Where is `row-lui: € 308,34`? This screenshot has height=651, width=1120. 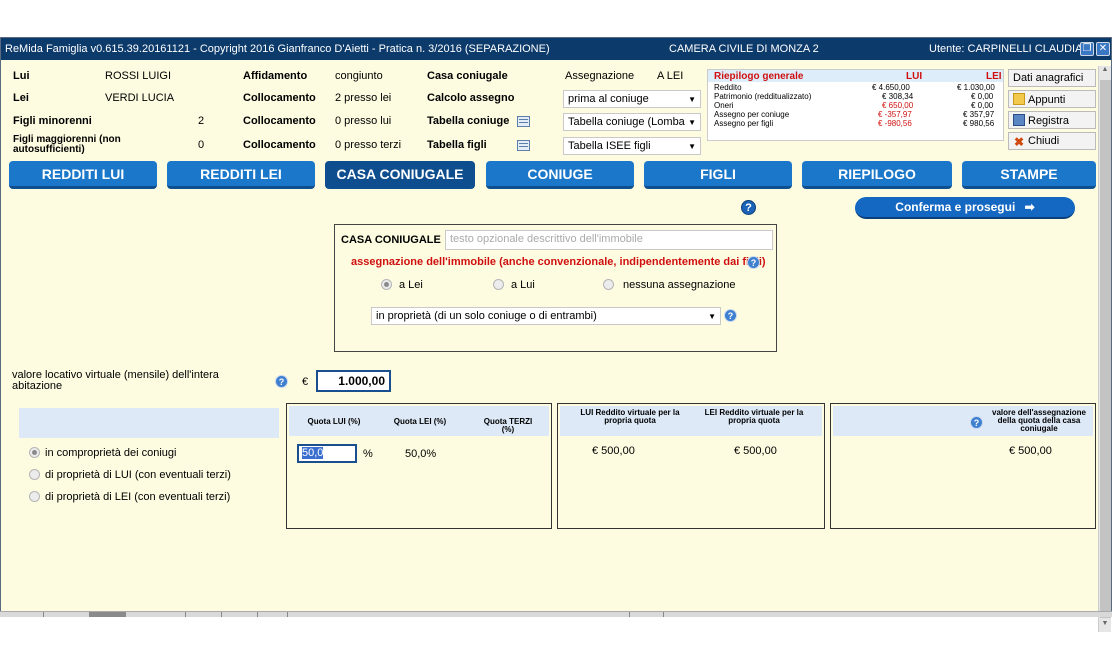 row-lui: € 308,34 is located at coordinates (898, 96).